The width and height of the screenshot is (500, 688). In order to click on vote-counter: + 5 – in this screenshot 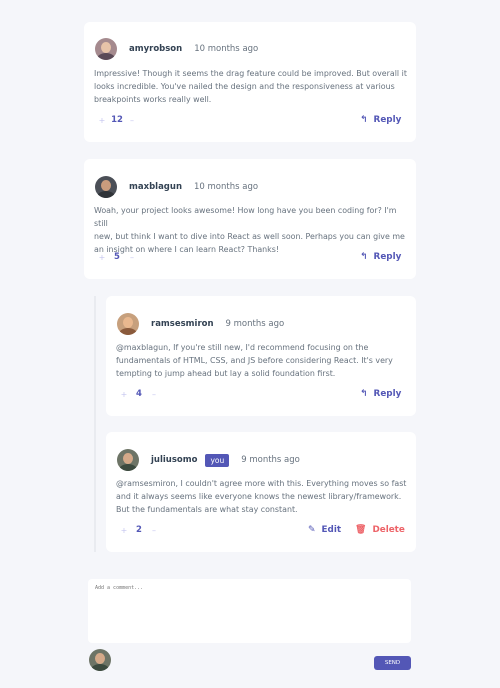, I will do `click(117, 257)`.